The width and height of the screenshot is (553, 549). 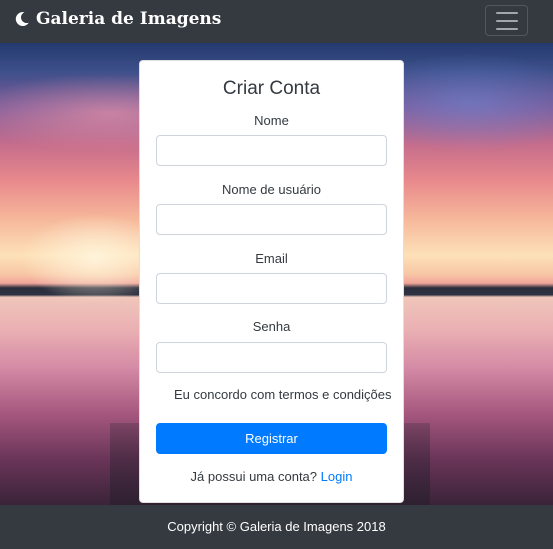 I want to click on page-title: Criar Conta, so click(x=271, y=88).